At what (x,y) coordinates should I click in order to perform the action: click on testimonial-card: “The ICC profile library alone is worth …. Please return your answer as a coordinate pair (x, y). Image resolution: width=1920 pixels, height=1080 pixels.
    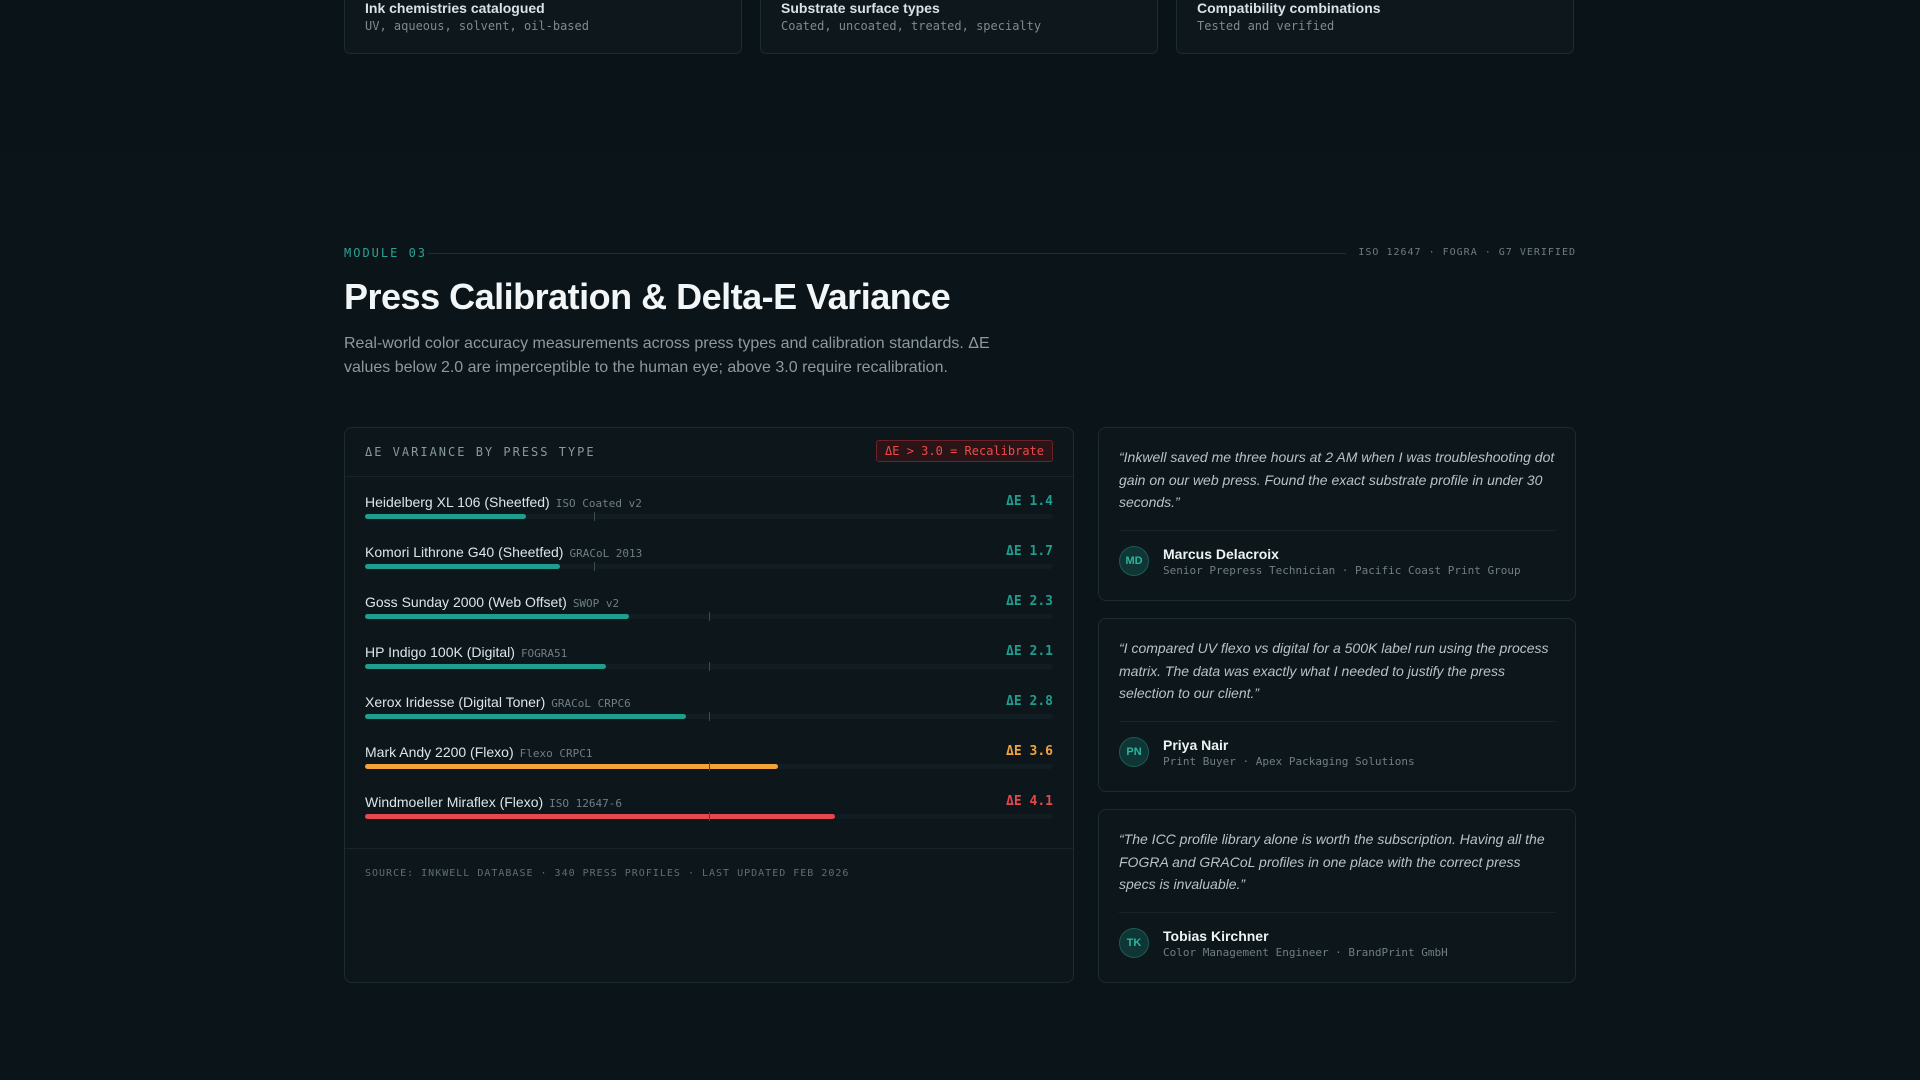
    Looking at the image, I should click on (1337, 896).